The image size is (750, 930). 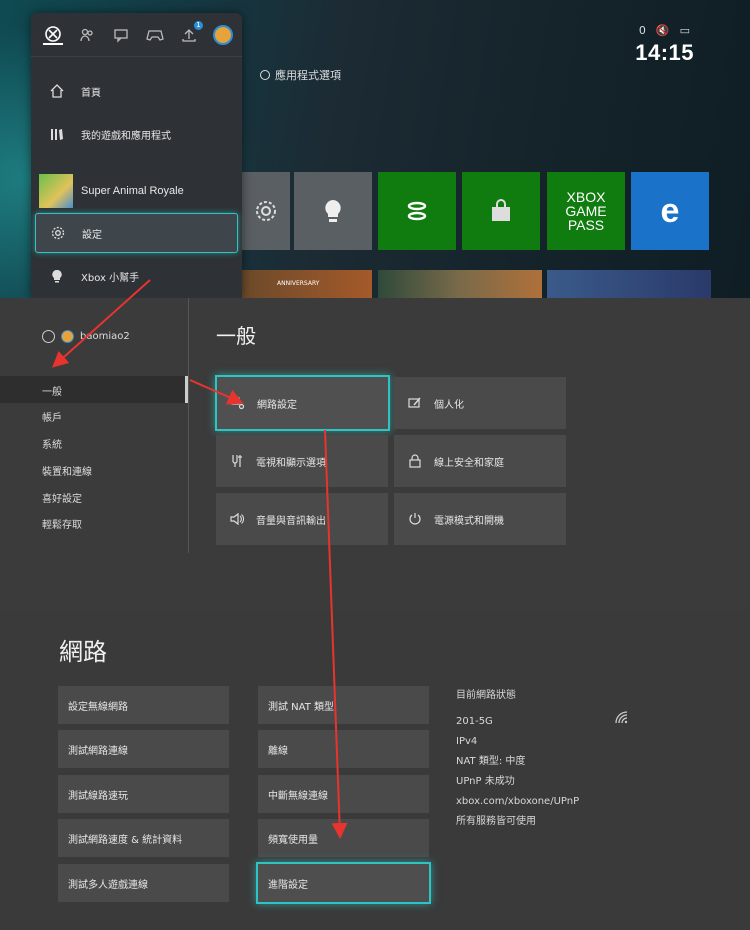 I want to click on guide-item-super-animal-royale: Super Animal Royale, so click(x=136, y=191).